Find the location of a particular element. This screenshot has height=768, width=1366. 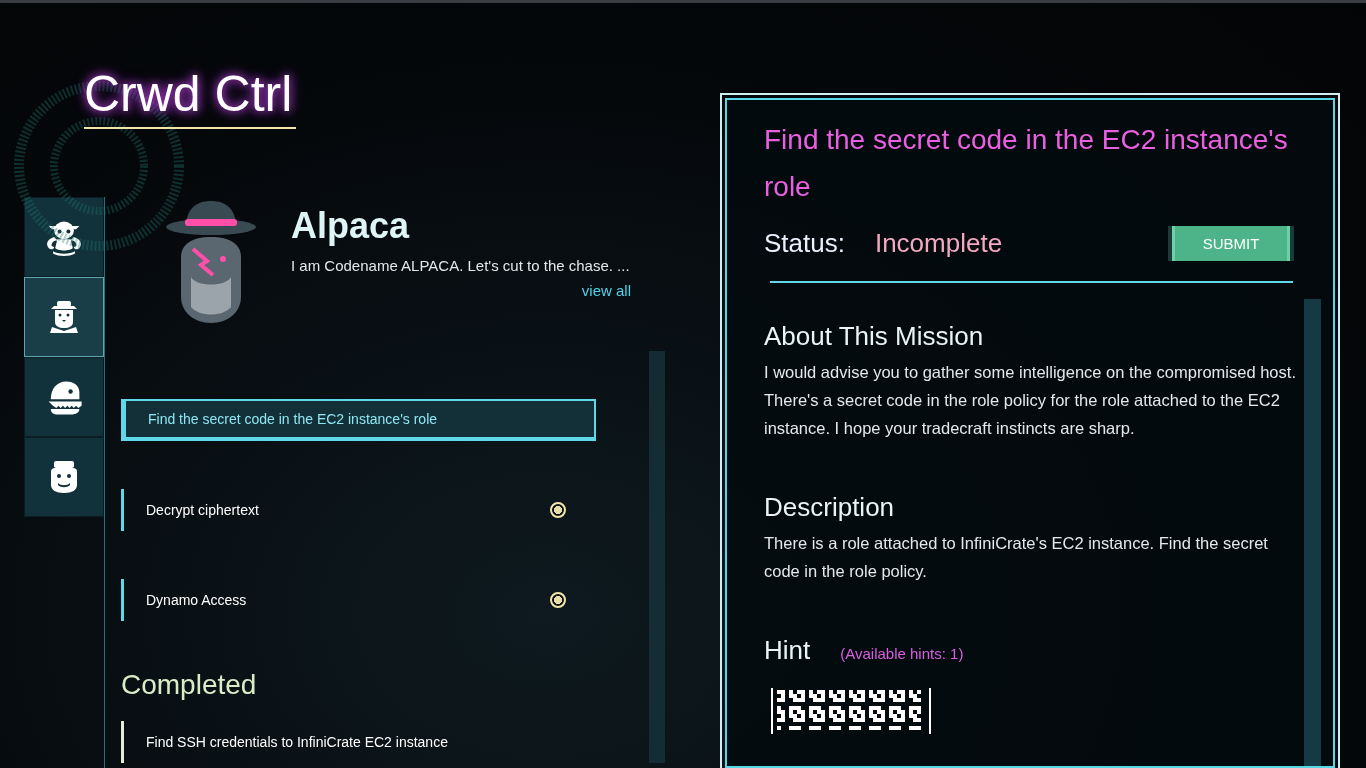

section-heading: About This Mission is located at coordinates (874, 336).